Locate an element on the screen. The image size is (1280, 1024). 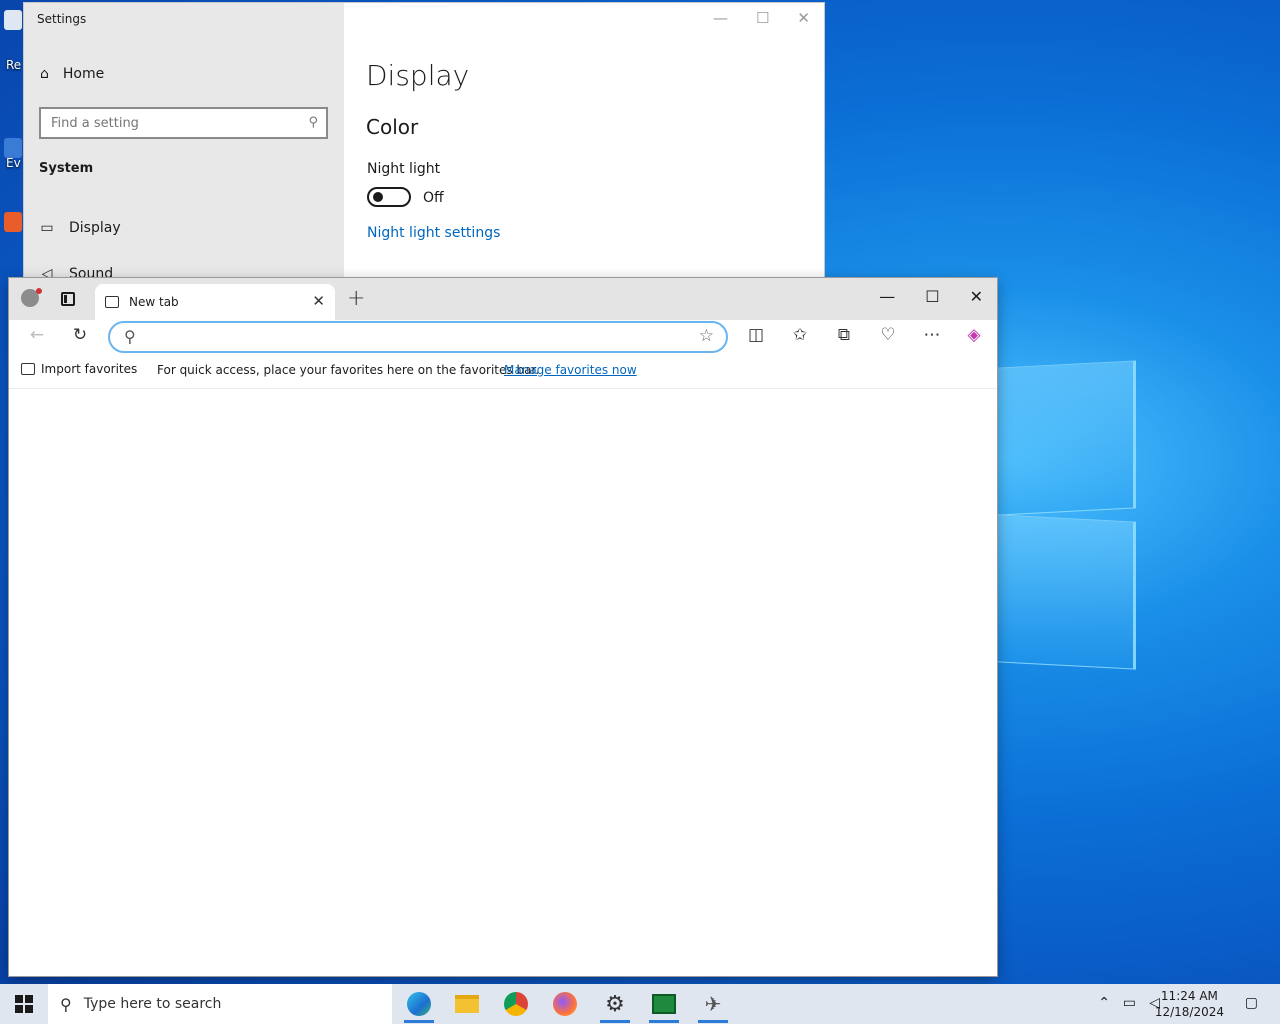
desktop-icon-label: Re is located at coordinates (14, 65).